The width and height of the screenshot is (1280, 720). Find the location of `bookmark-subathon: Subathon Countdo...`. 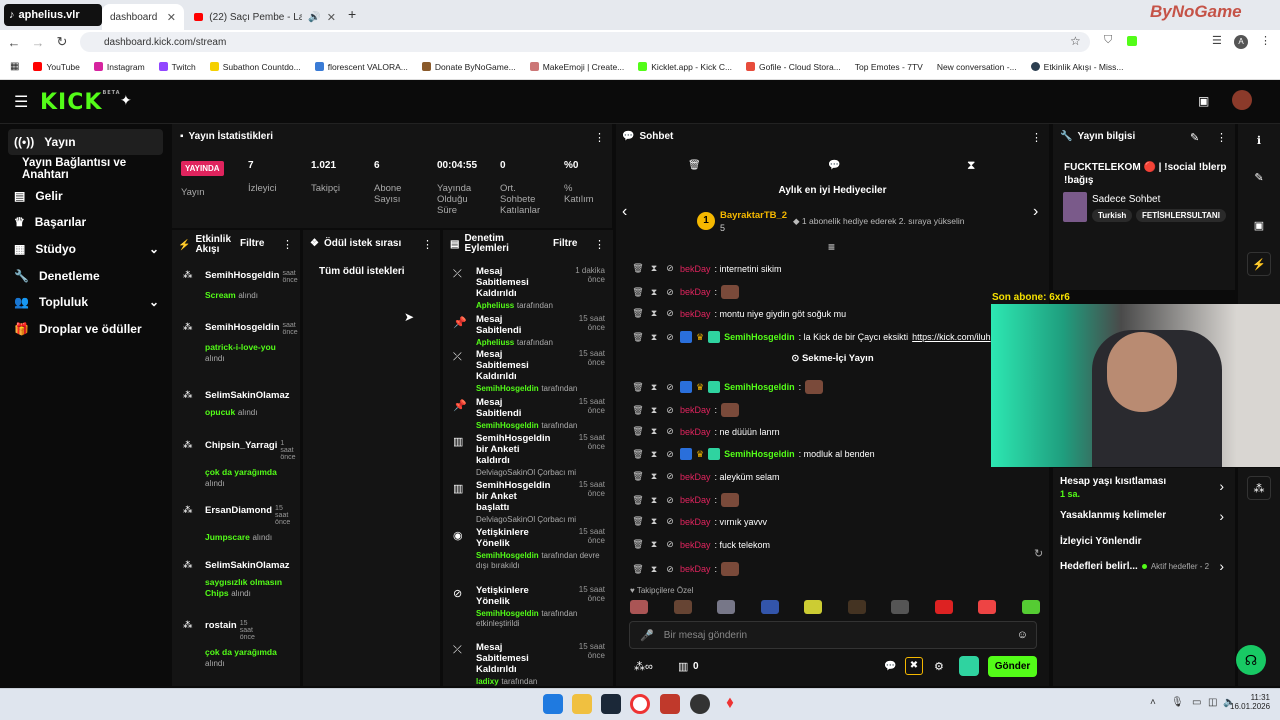

bookmark-subathon: Subathon Countdo... is located at coordinates (255, 67).